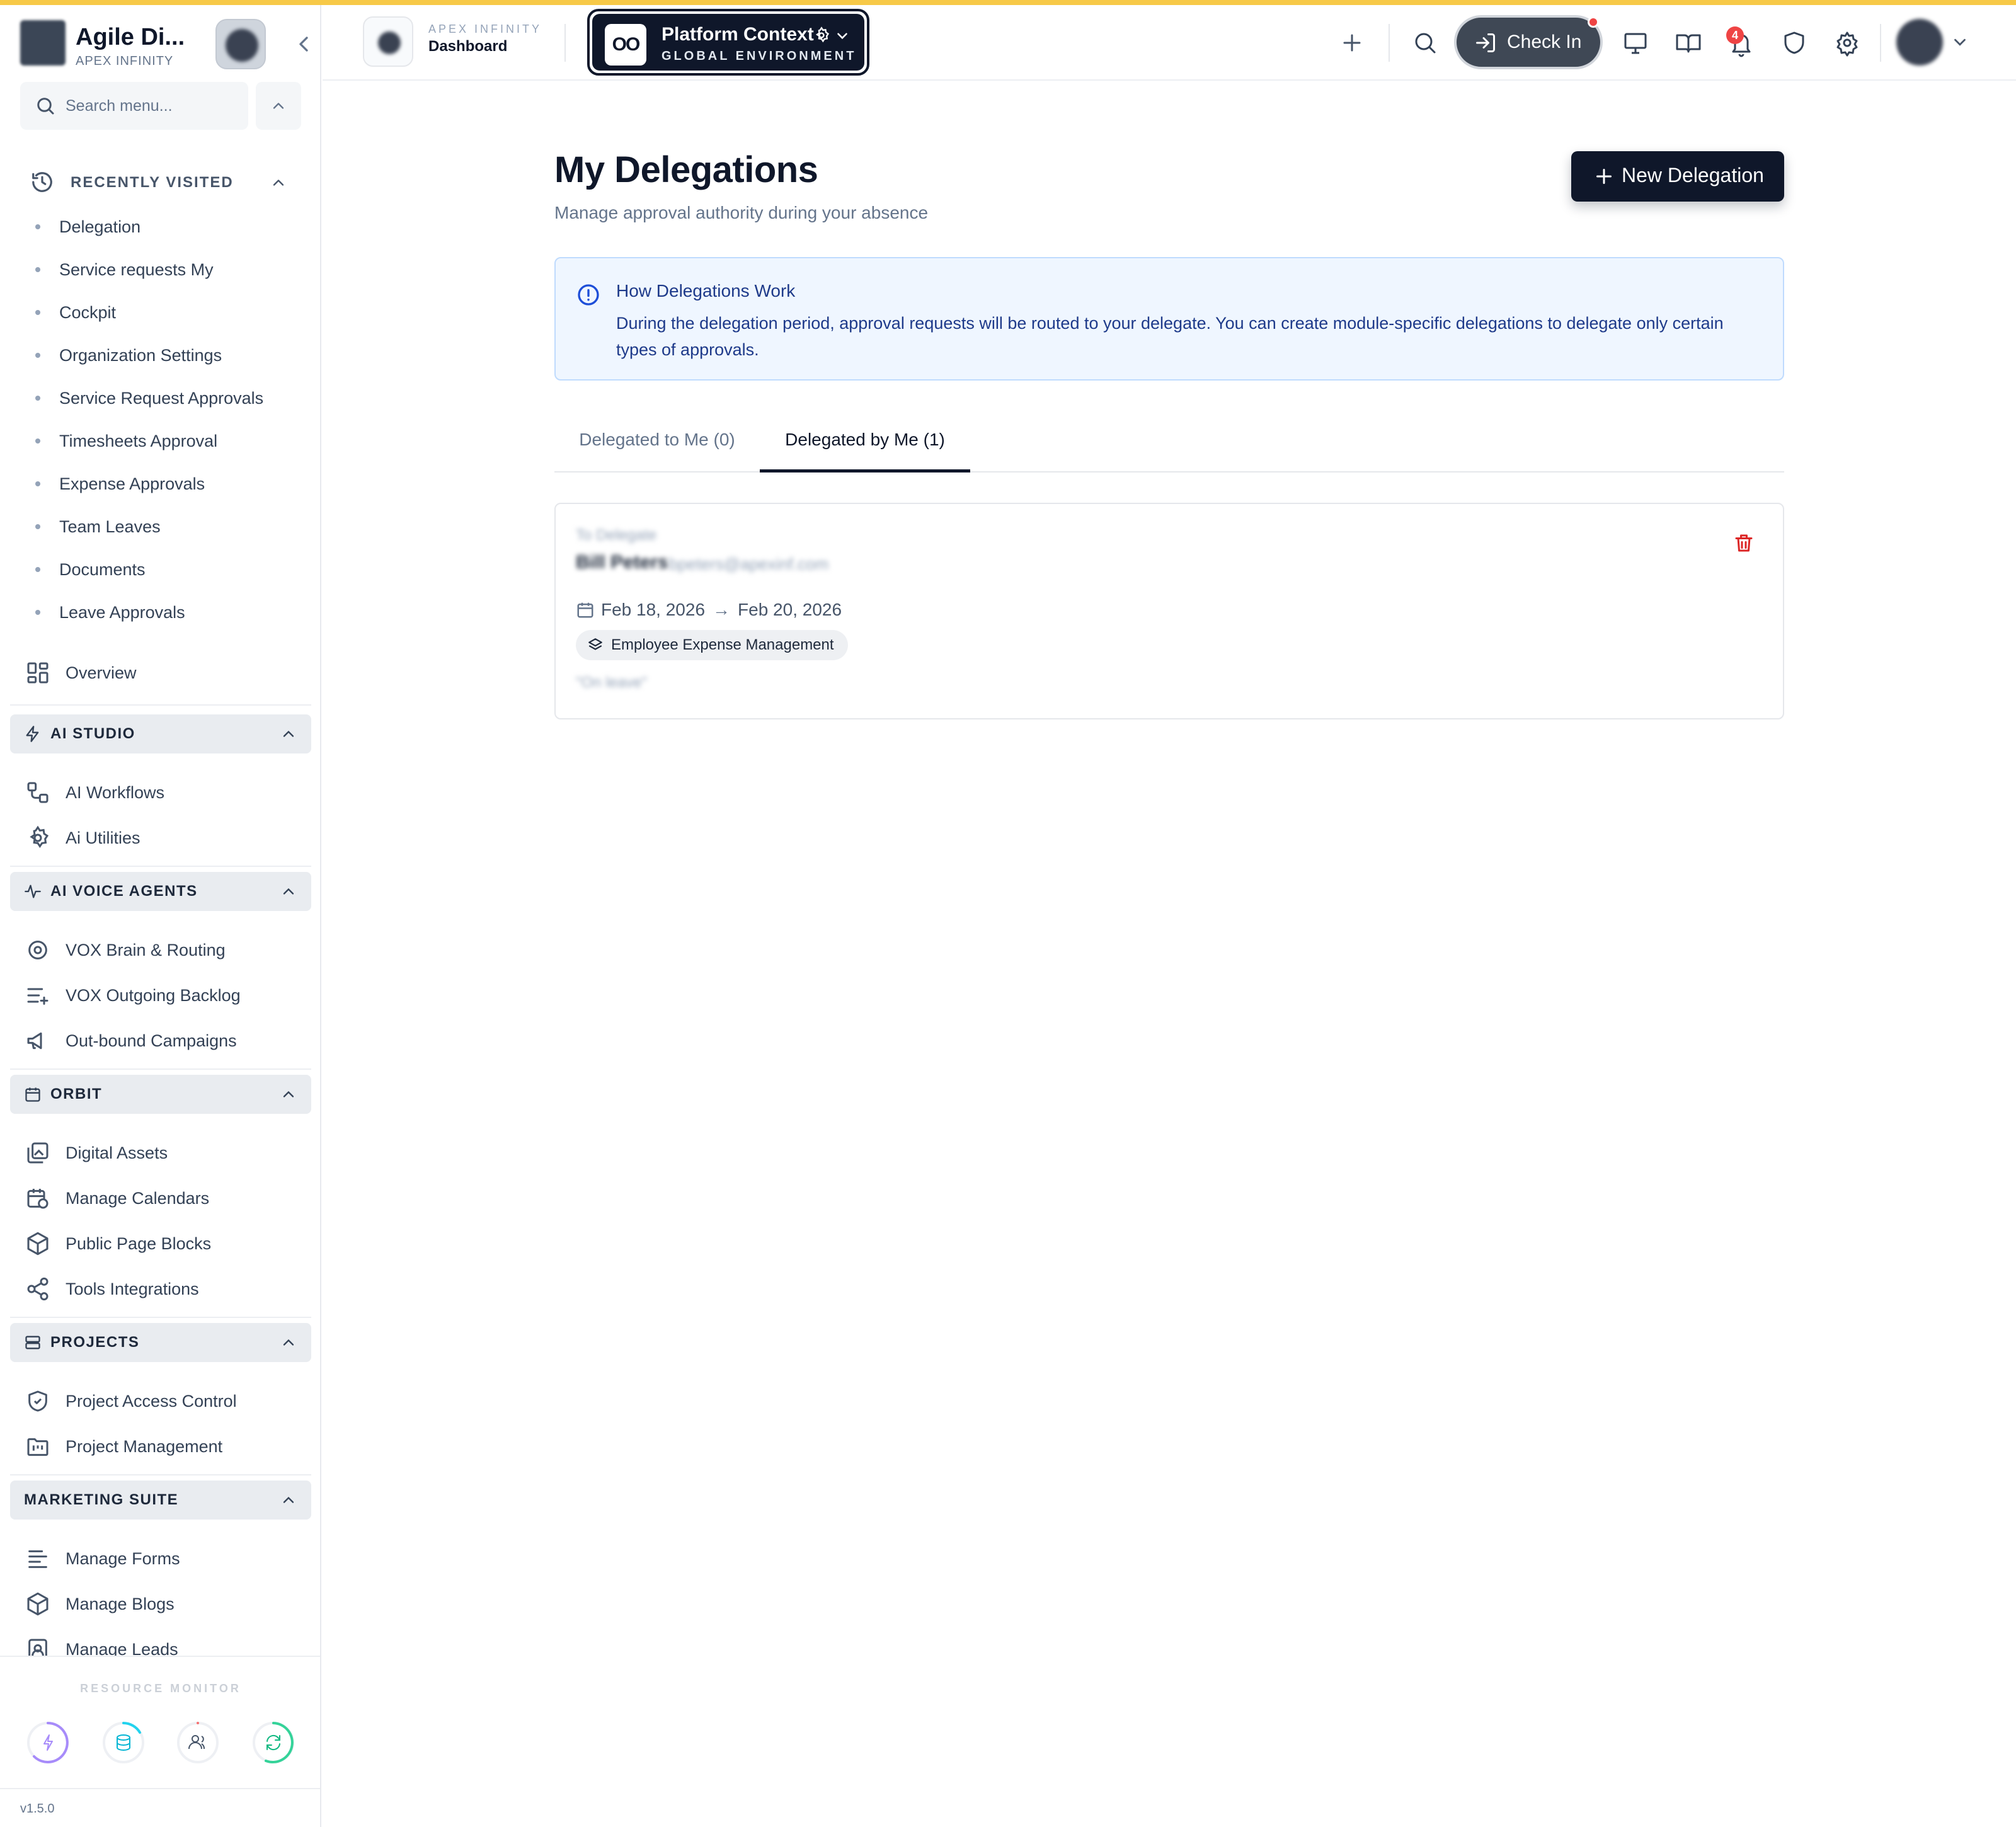 The image size is (2016, 1827). Describe the element at coordinates (153, 995) in the screenshot. I see `sidebar-item-label: VOX Outgoing Backlog` at that location.